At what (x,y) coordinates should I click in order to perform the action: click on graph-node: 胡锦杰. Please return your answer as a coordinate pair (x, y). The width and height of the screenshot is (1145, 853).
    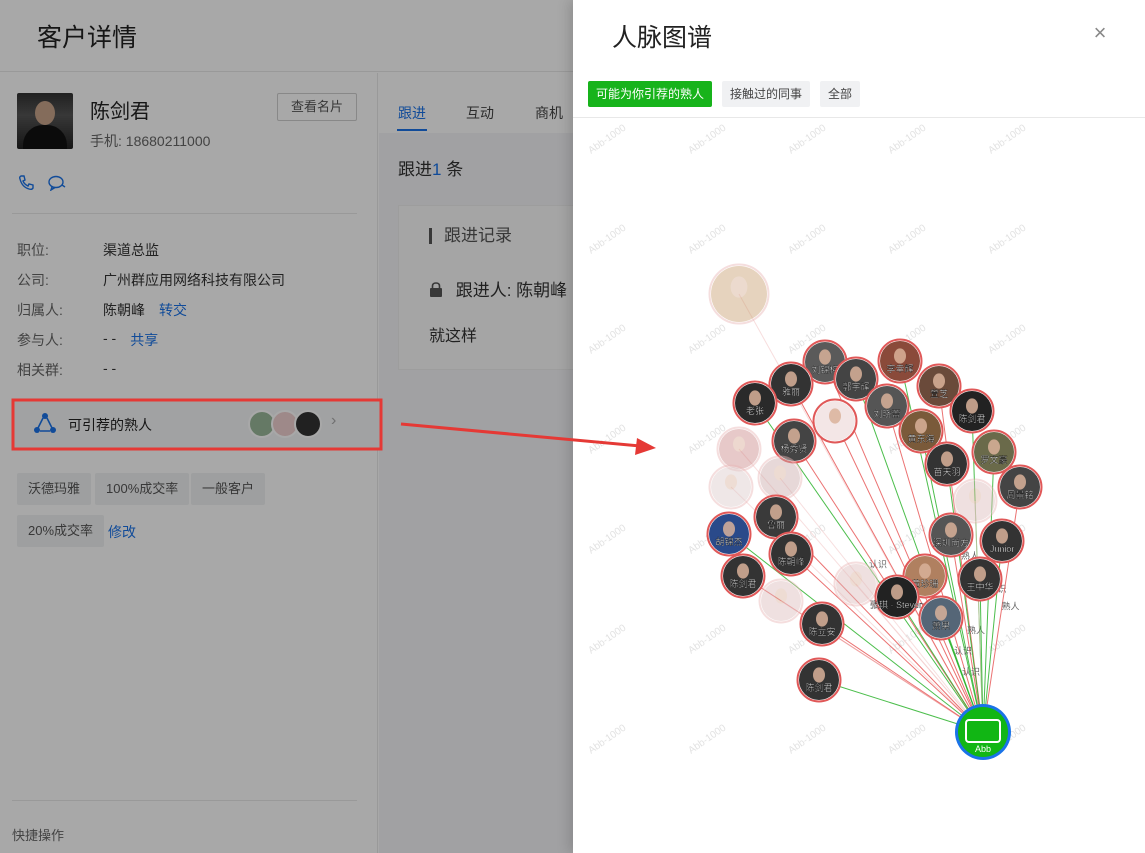
    Looking at the image, I should click on (729, 534).